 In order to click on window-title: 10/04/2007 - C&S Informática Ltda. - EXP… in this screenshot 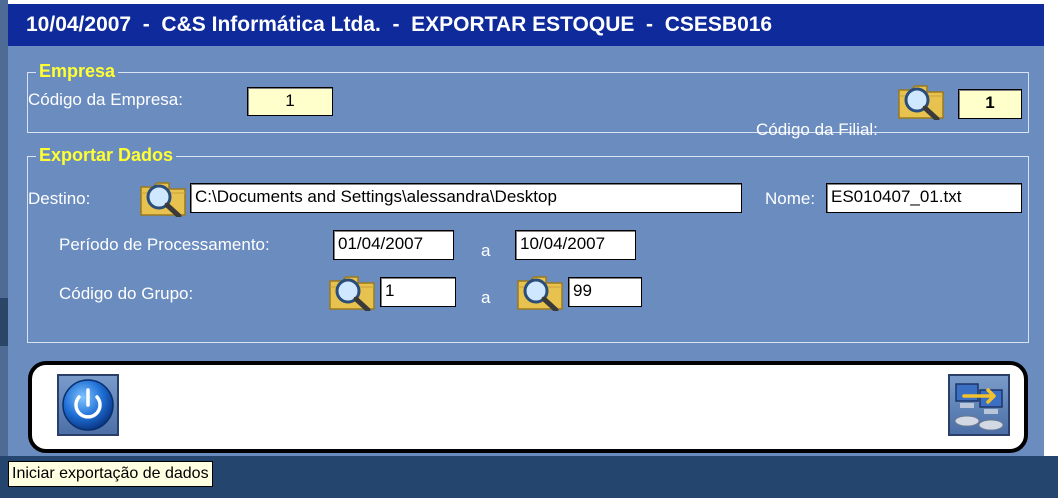, I will do `click(526, 25)`.